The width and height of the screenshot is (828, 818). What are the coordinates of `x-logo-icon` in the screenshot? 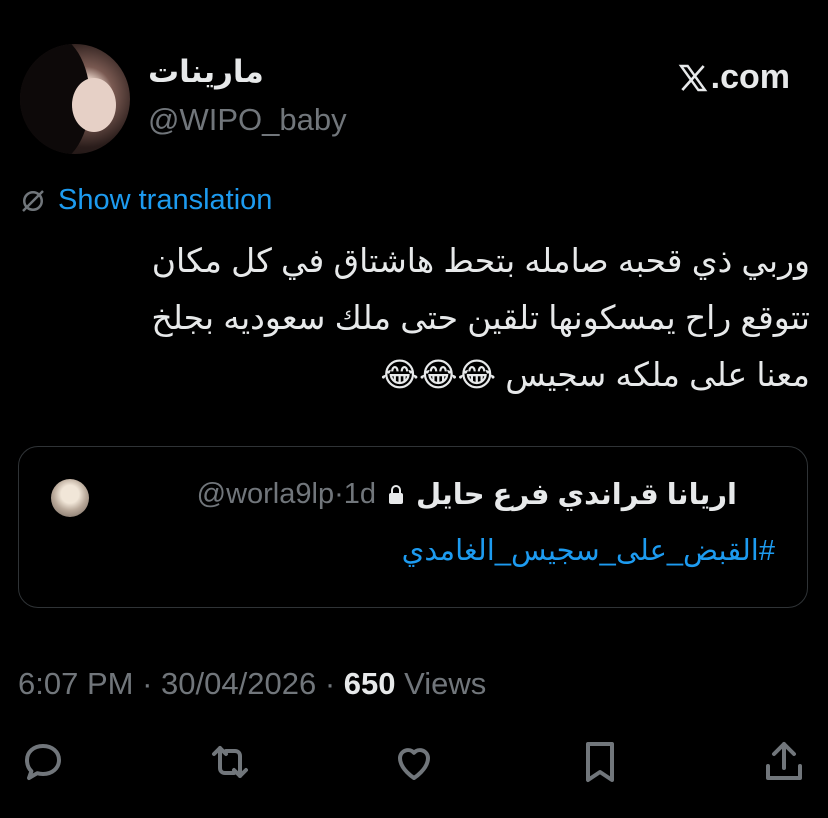 It's located at (692, 77).